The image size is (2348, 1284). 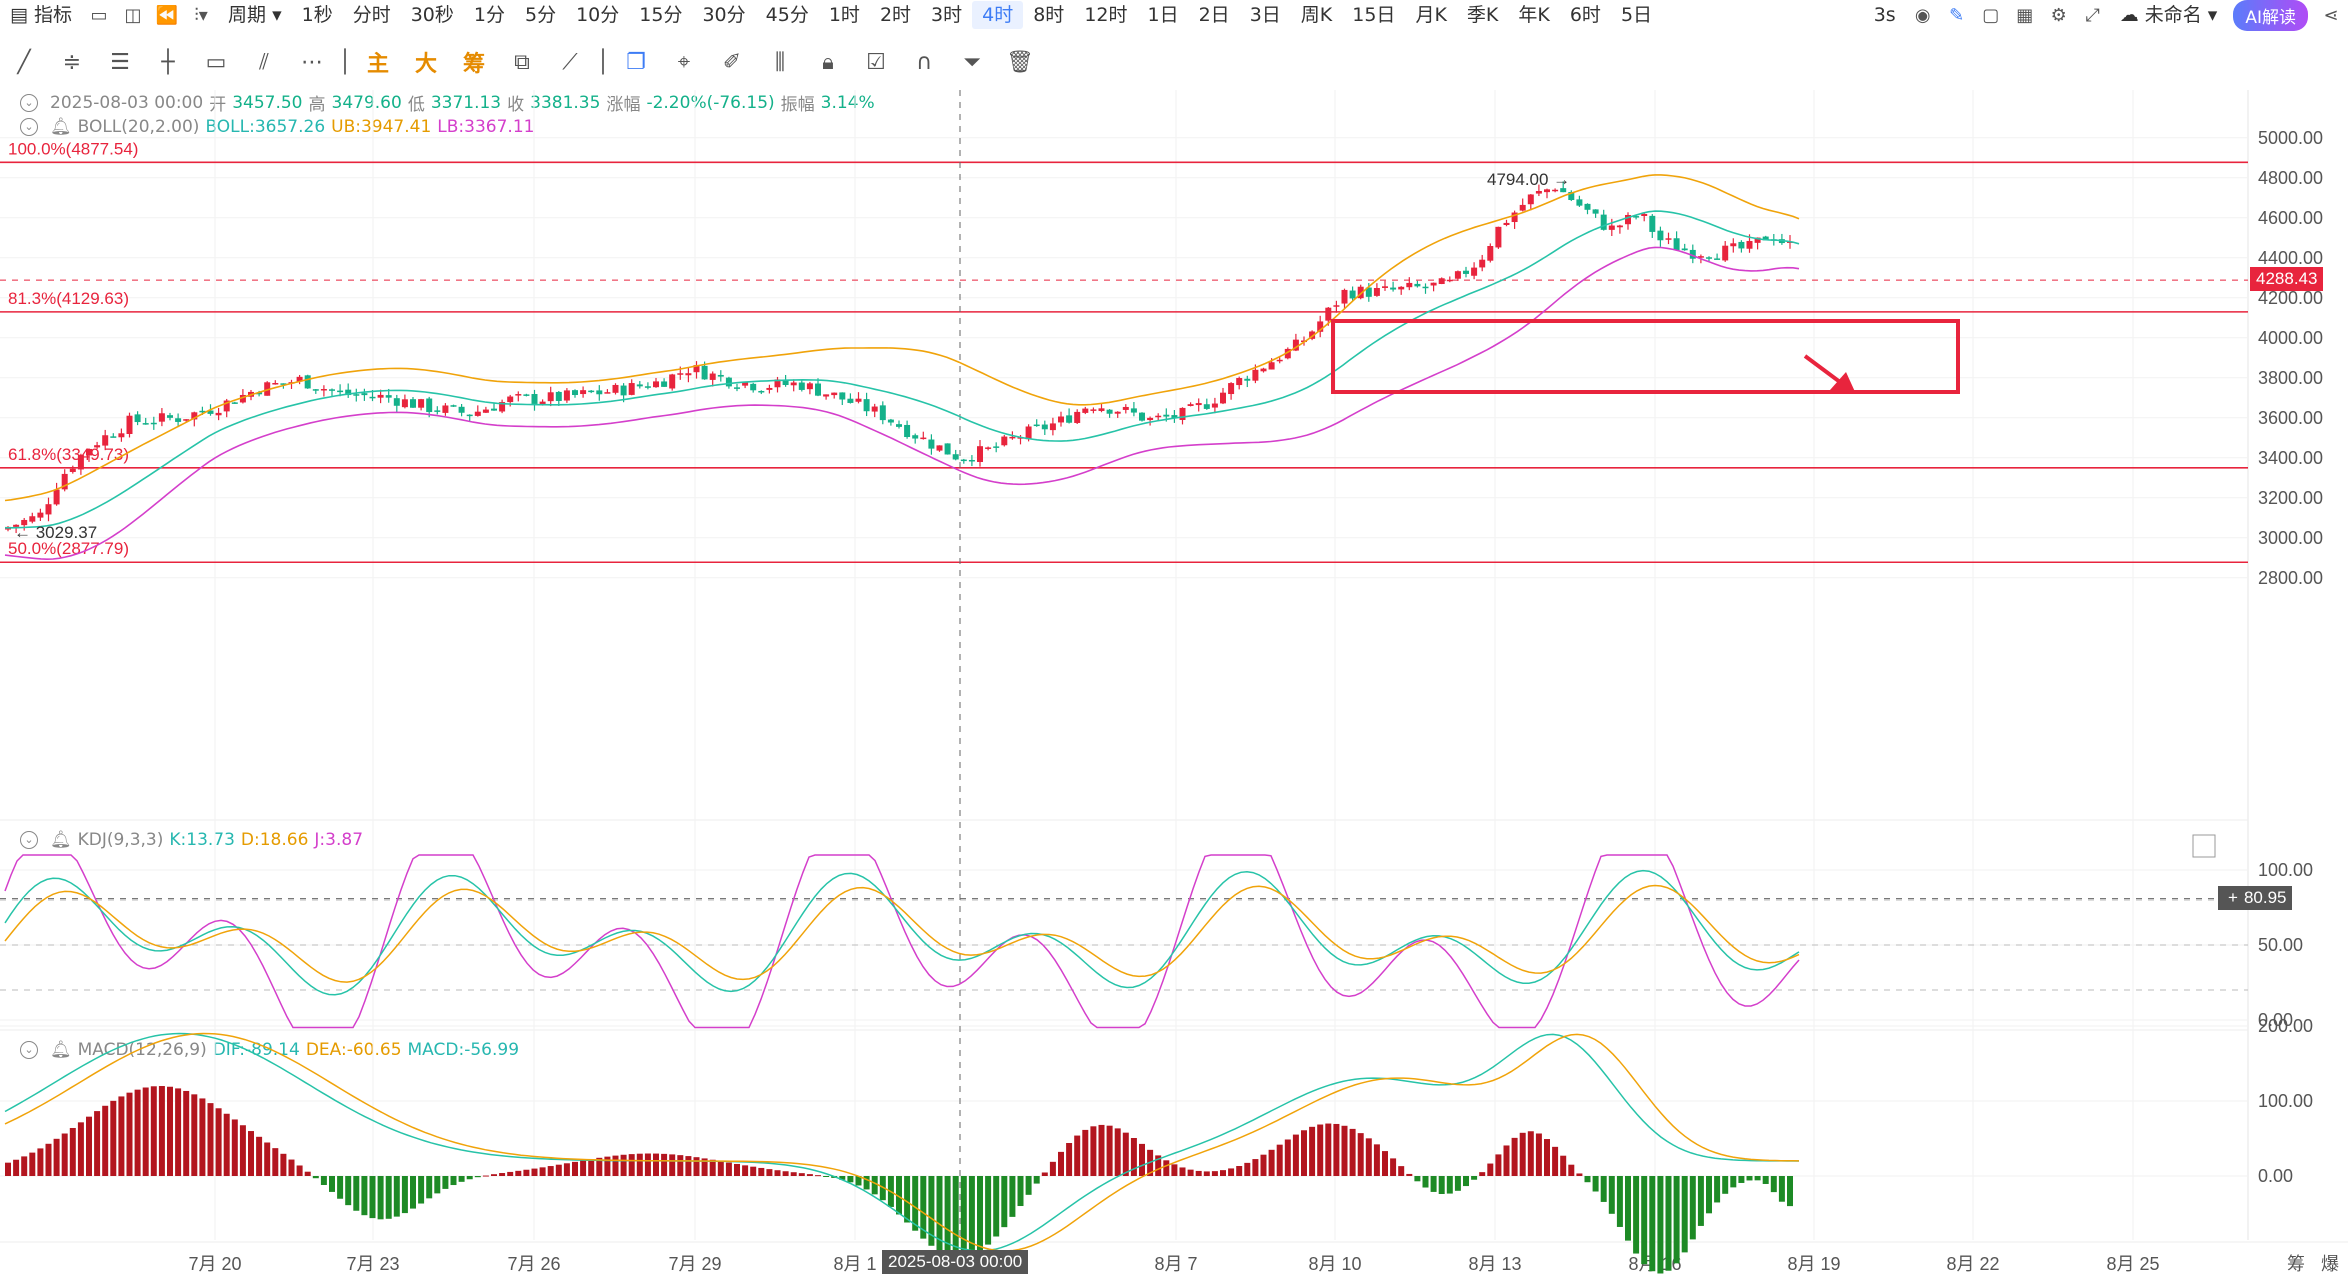 What do you see at coordinates (2290, 498) in the screenshot?
I see `price-axis-label: 3200.00` at bounding box center [2290, 498].